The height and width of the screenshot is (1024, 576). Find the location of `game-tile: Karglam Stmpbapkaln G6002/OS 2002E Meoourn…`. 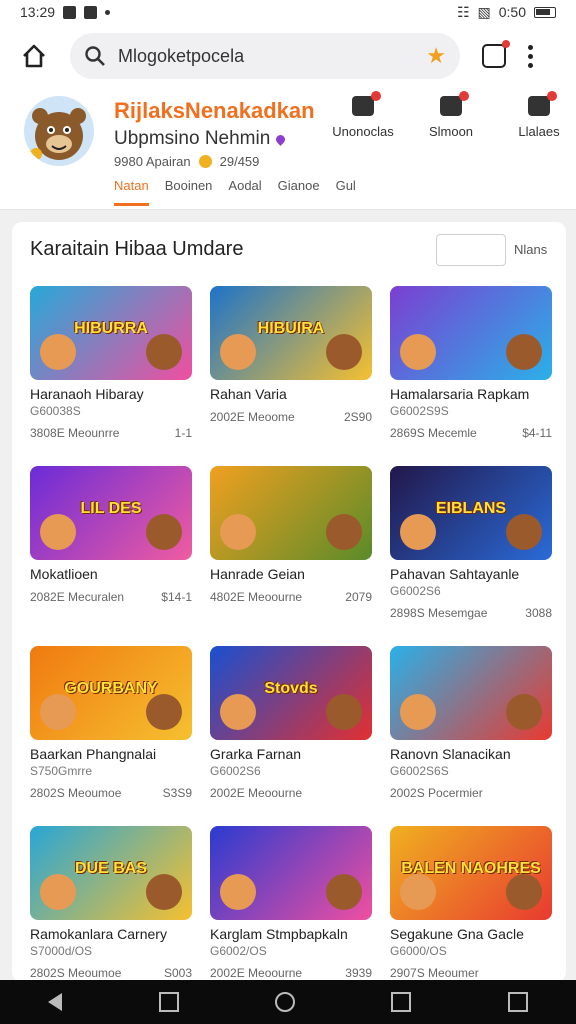

game-tile: Karglam Stmpbapkaln G6002/OS 2002E Meoourn… is located at coordinates (291, 904).